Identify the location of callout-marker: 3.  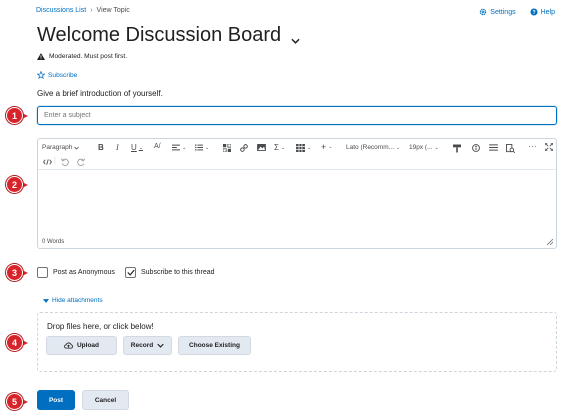
(18, 275).